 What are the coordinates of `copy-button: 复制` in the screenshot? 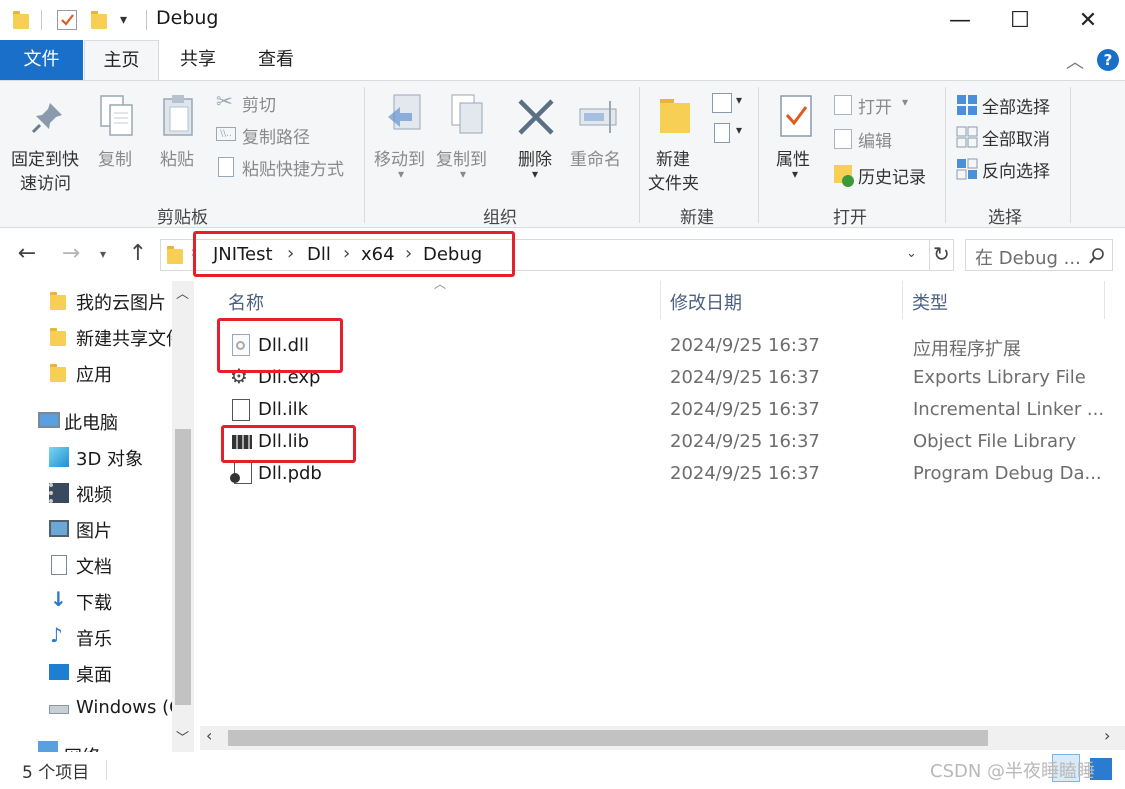 It's located at (117, 131).